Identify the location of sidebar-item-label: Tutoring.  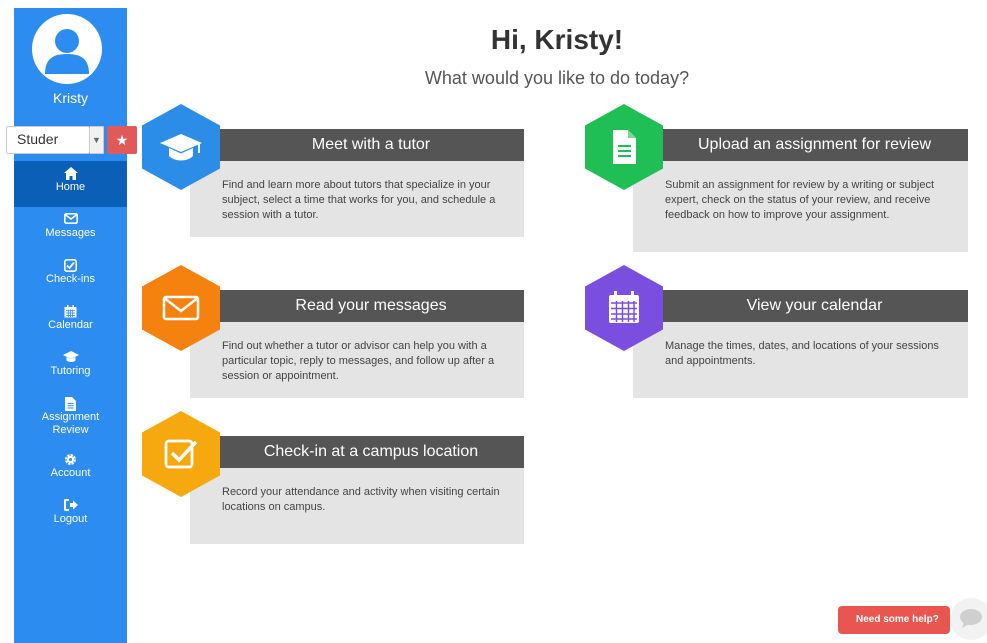
(70, 371).